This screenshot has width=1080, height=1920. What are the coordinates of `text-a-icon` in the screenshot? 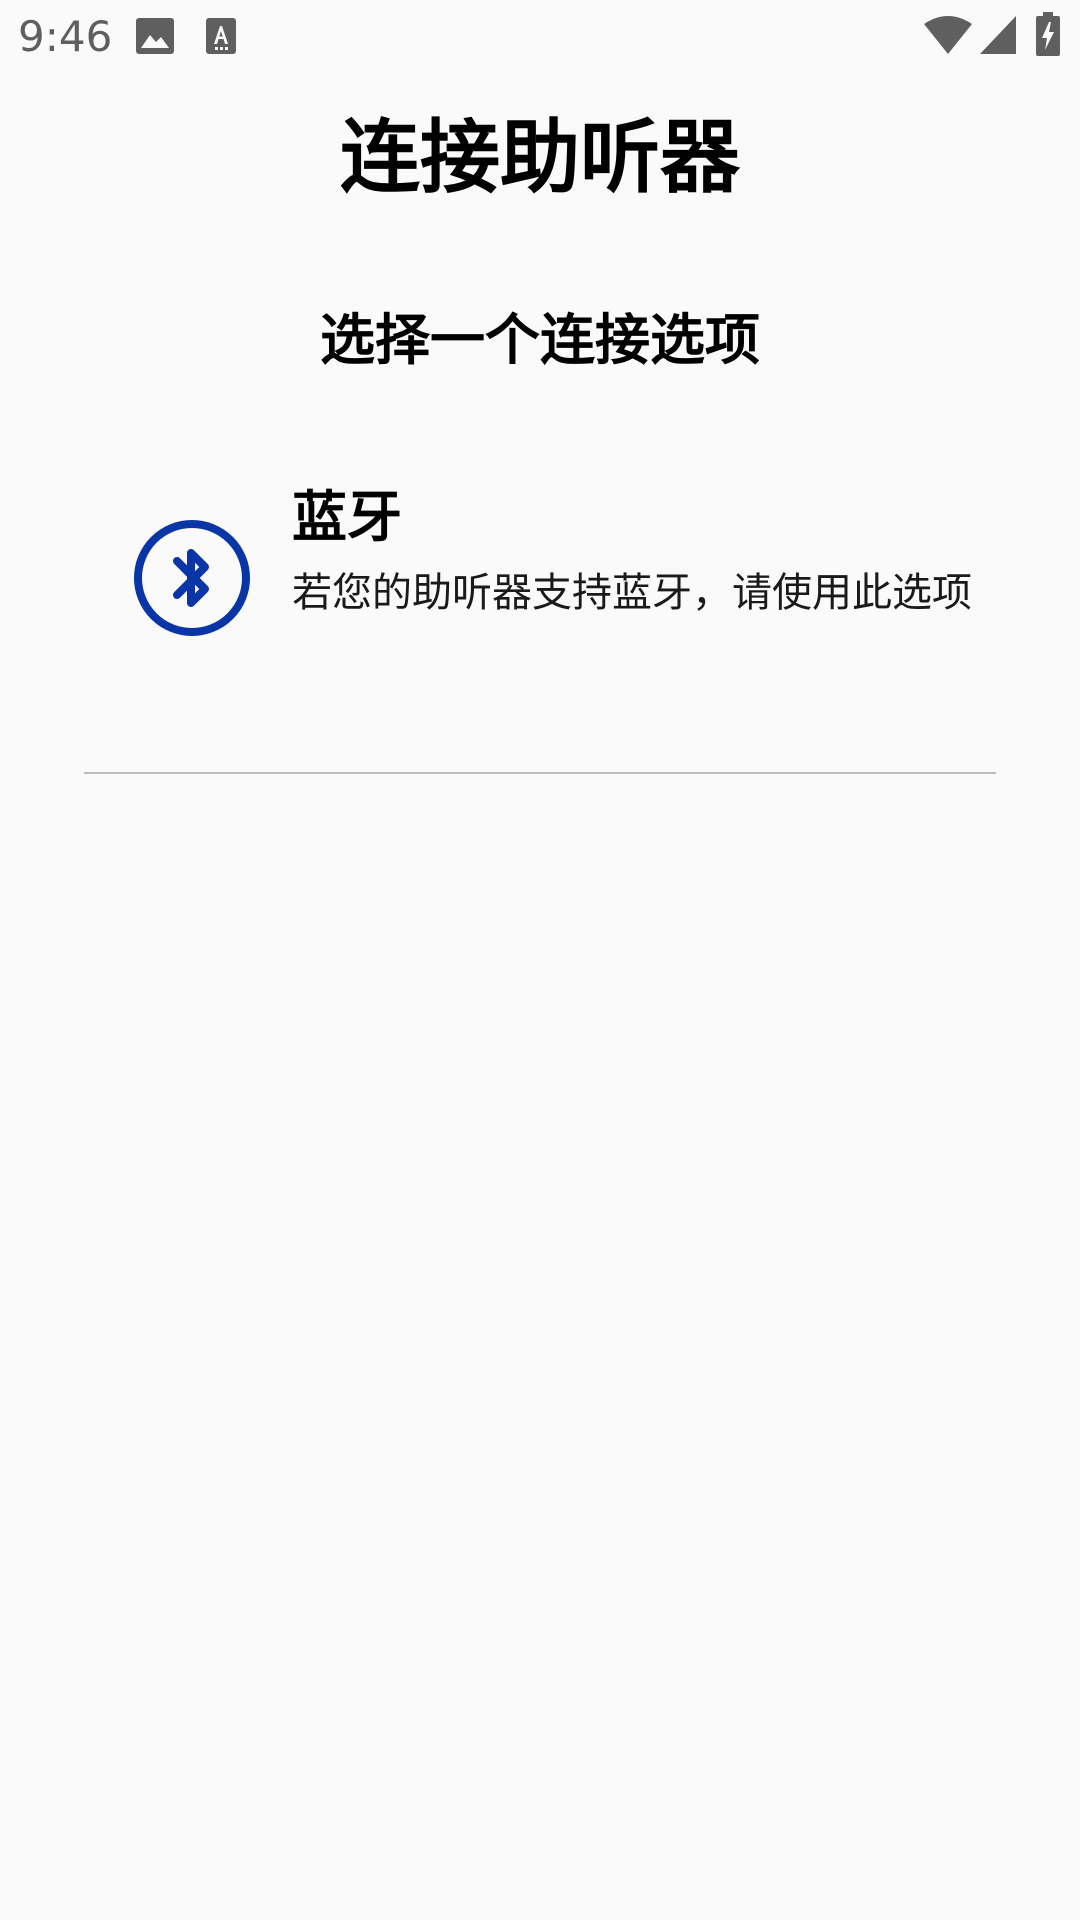 It's located at (221, 36).